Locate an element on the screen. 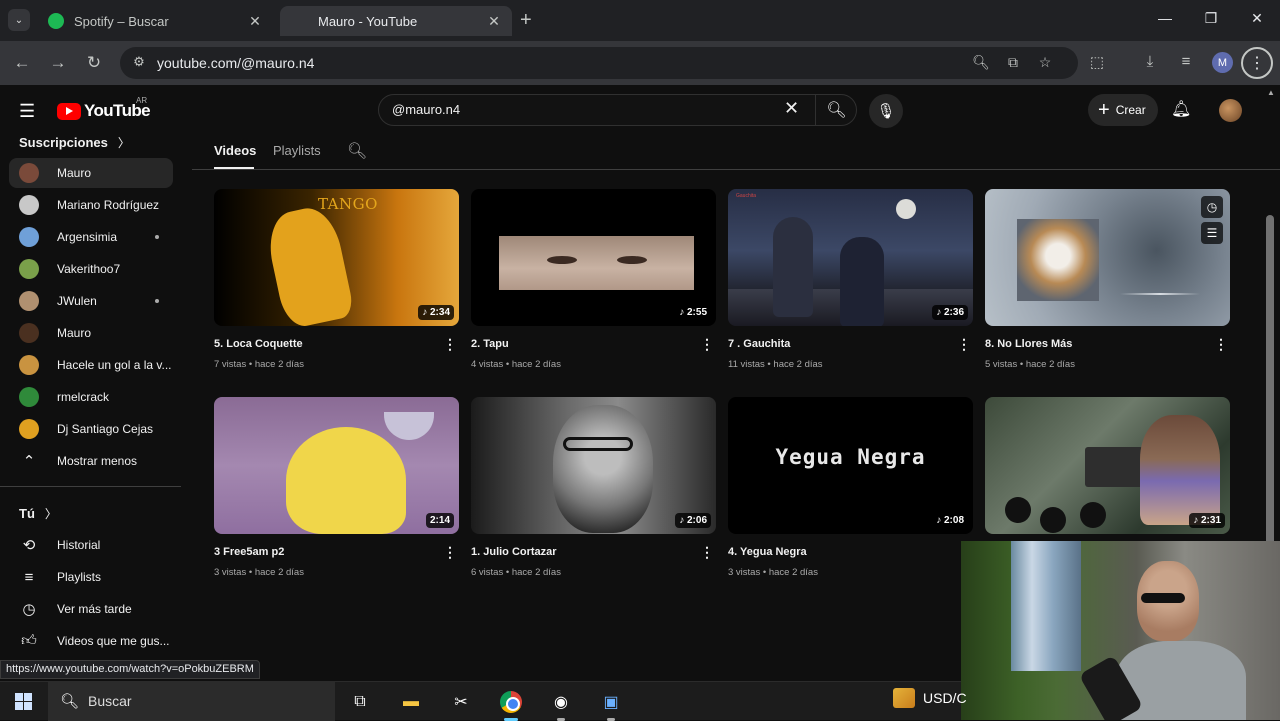 This screenshot has height=721, width=1280. downloads-icon: ⤓ is located at coordinates (1150, 61).